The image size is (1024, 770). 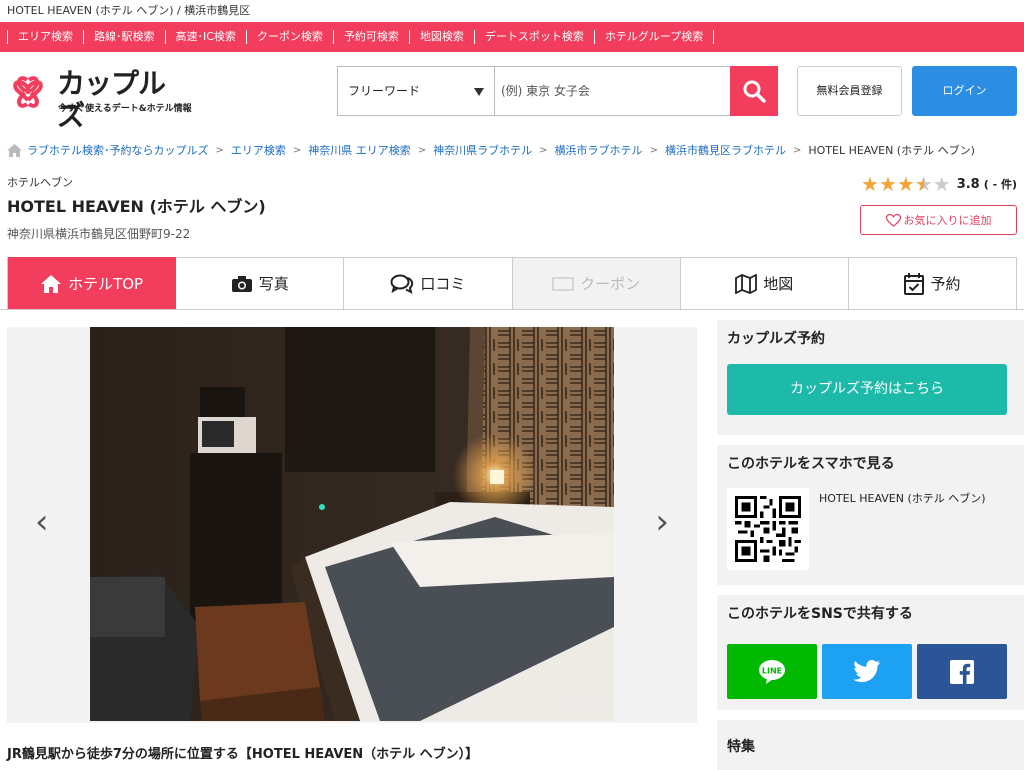 I want to click on logo-tagline: 今すぐ使えるデート&ホテル情報, so click(x=125, y=109).